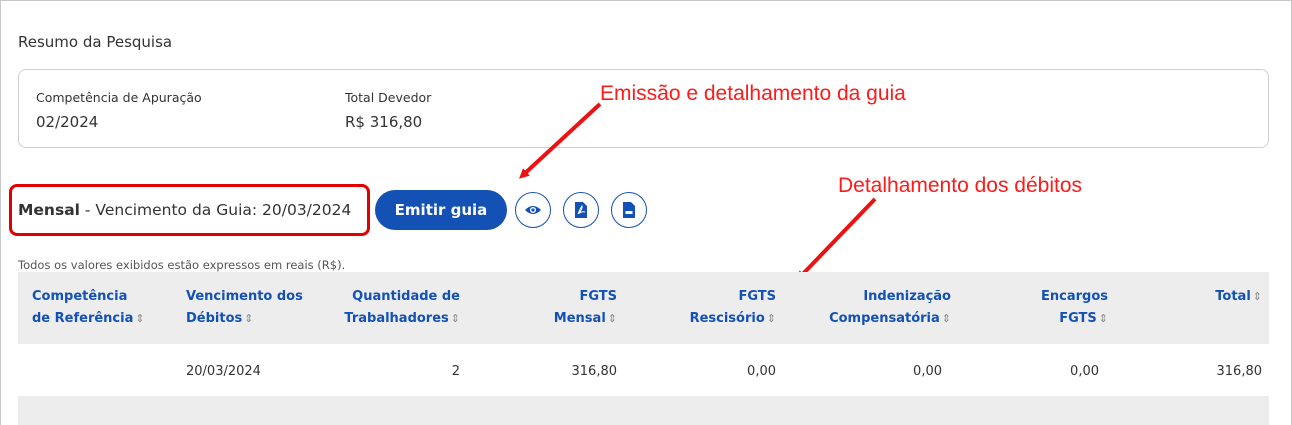 The height and width of the screenshot is (425, 1292). Describe the element at coordinates (402, 308) in the screenshot. I see `col-quantidade: Quantidade de Trabalhadores ⇕` at that location.